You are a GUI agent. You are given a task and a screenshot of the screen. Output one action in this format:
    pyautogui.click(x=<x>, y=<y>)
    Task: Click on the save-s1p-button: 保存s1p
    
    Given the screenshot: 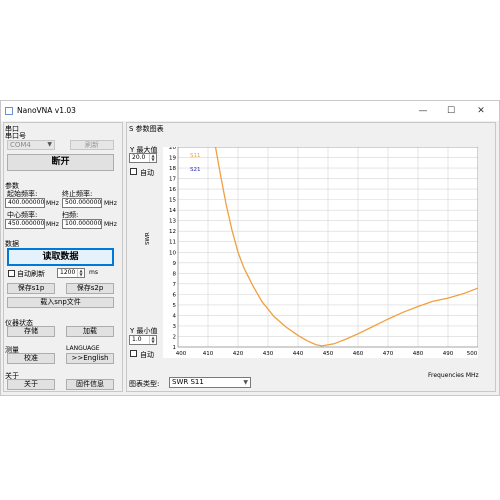 What is the action you would take?
    pyautogui.click(x=31, y=288)
    